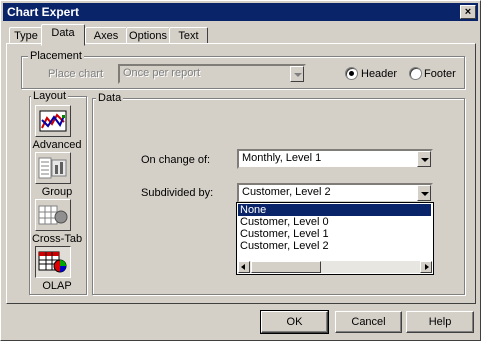 Image resolution: width=481 pixels, height=341 pixels. I want to click on chevron-left-icon, so click(243, 267).